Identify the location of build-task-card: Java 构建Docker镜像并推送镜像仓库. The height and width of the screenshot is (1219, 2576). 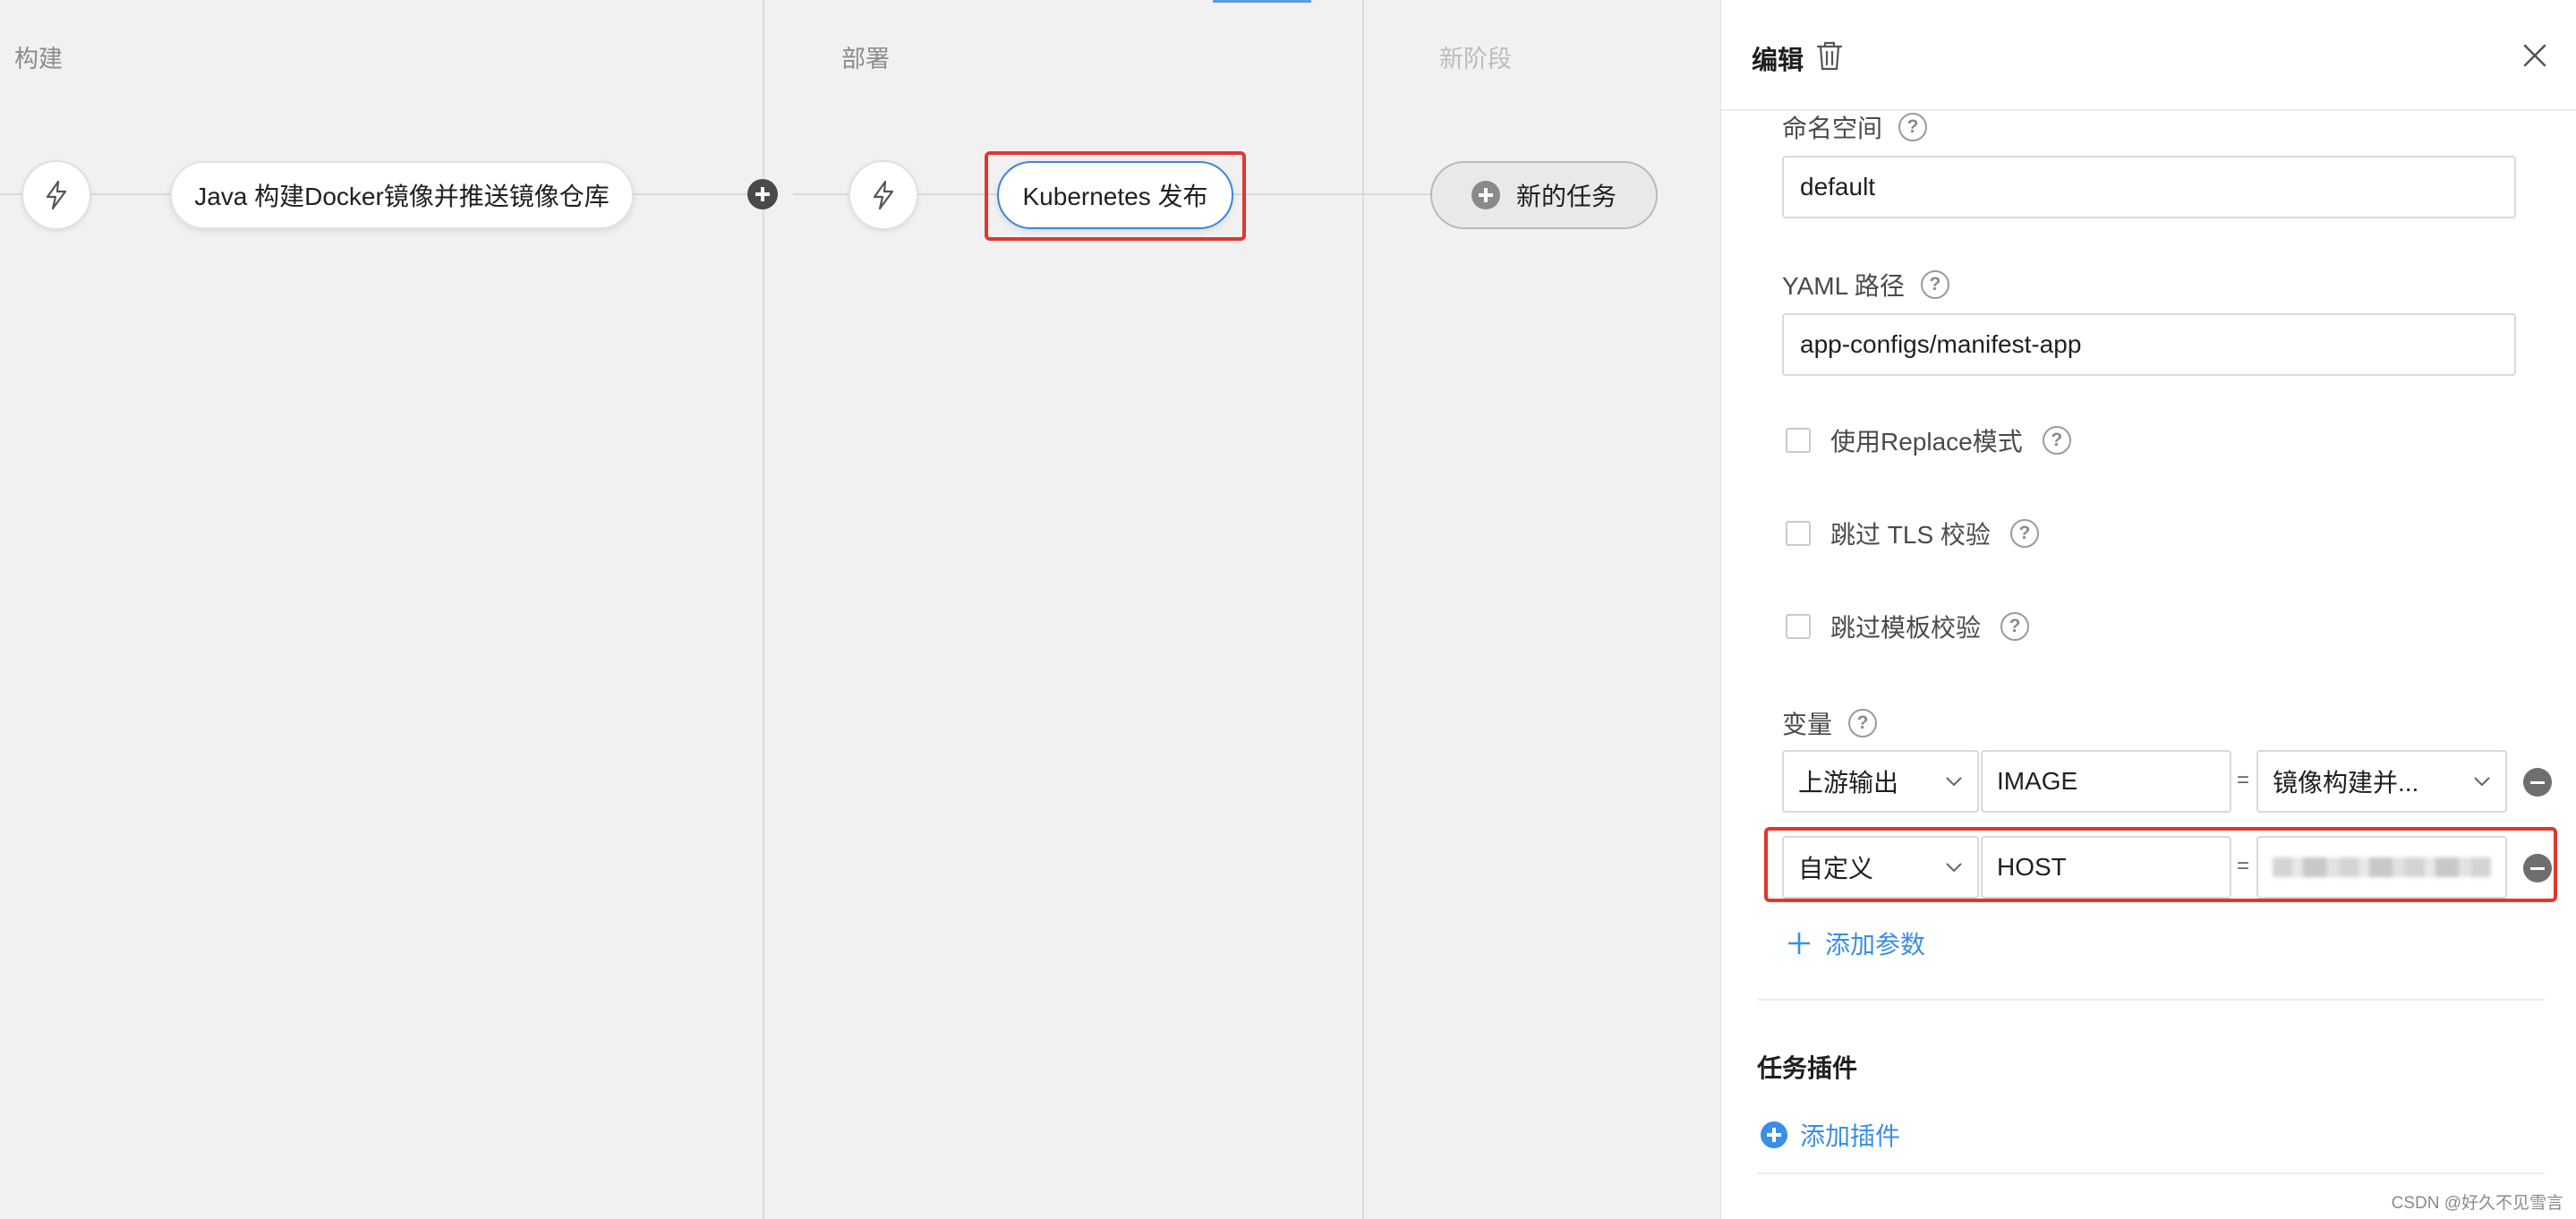
(402, 195).